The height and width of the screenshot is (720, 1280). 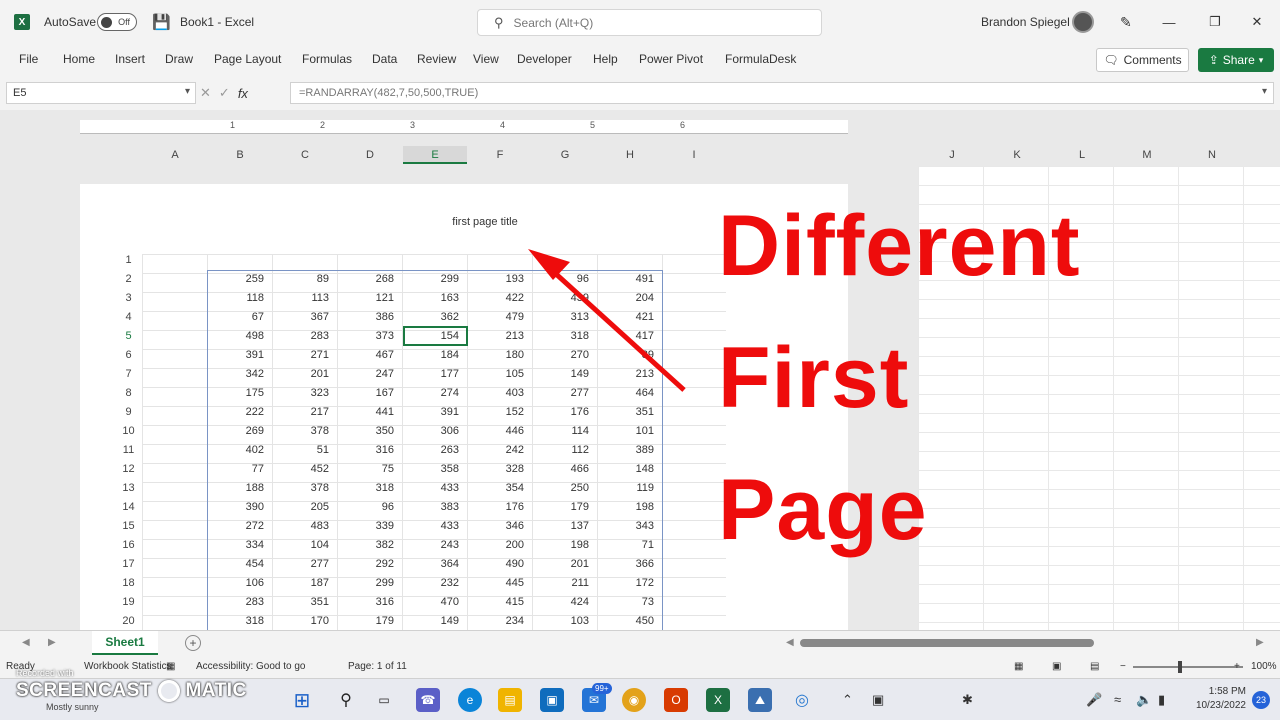 I want to click on cell: 491, so click(x=628, y=279).